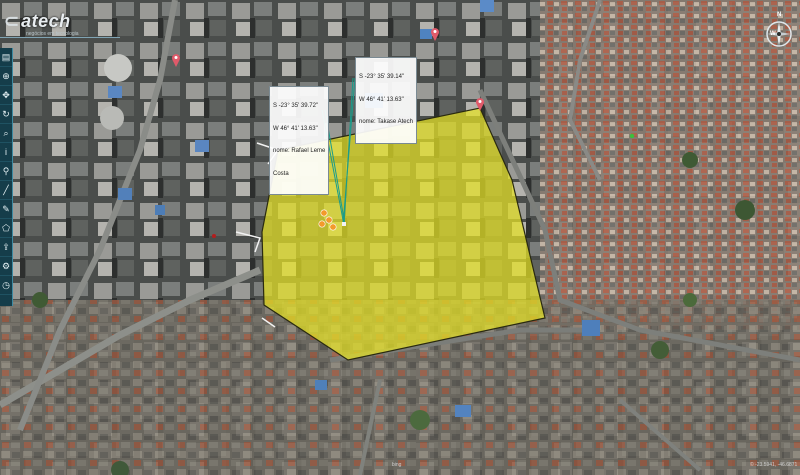 The width and height of the screenshot is (800, 475). I want to click on zoom-icon: ⌕, so click(6, 132).